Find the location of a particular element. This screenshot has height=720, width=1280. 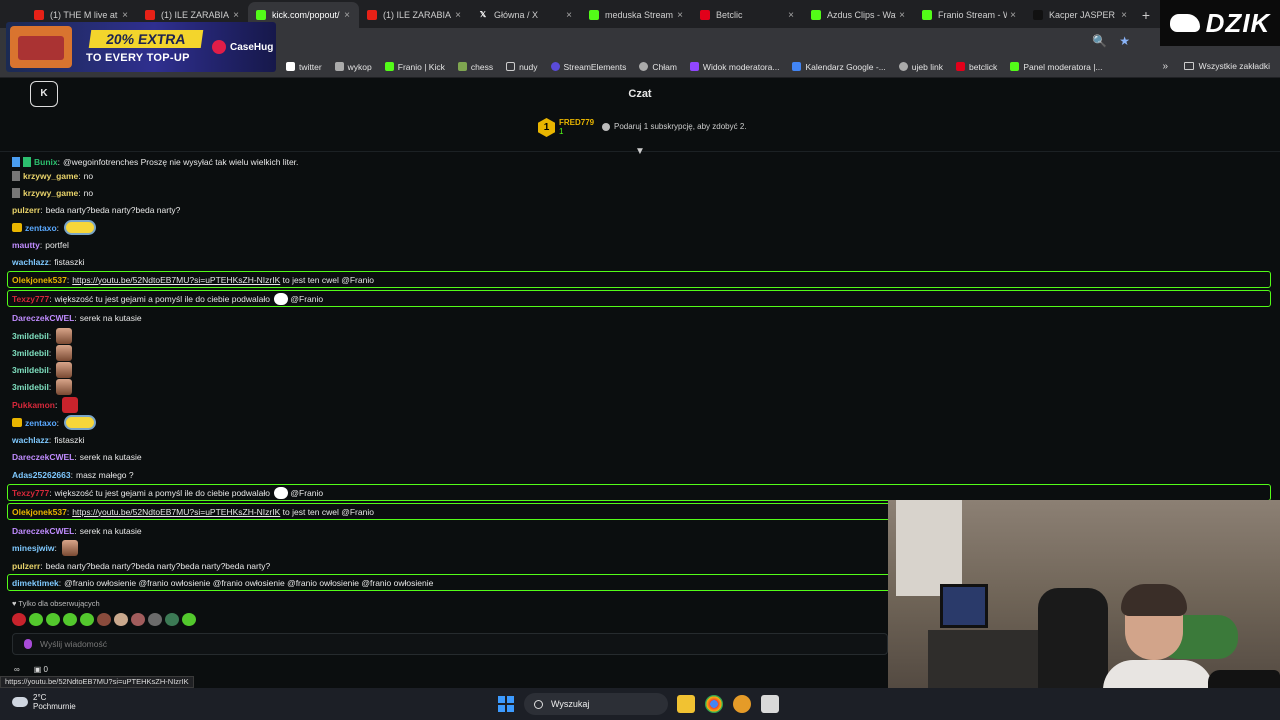

chat-message: Adas25262663: masz małego ? is located at coordinates (73, 474).